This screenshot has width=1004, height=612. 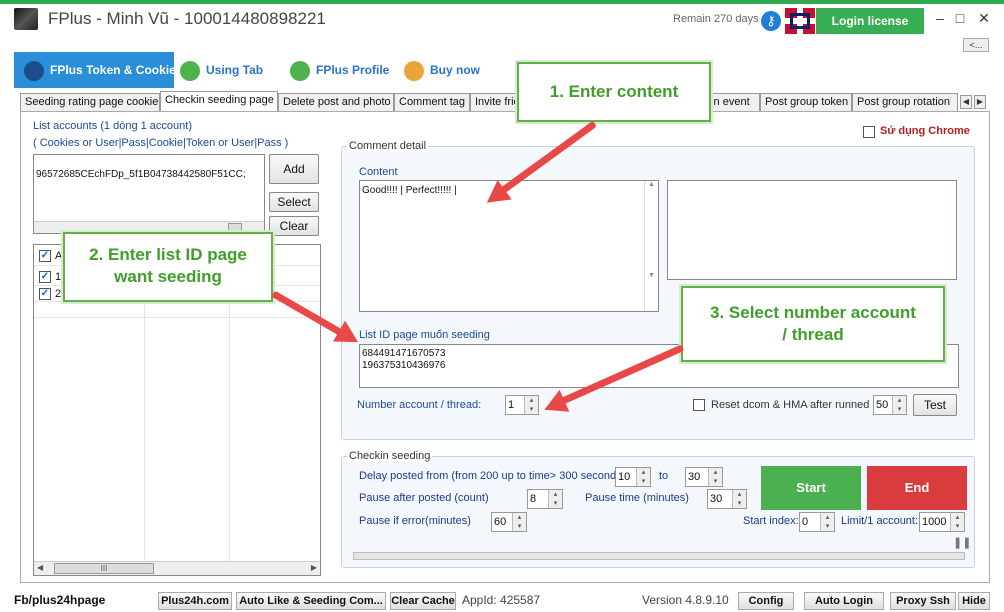 I want to click on grid-row-2: 2, so click(x=58, y=294).